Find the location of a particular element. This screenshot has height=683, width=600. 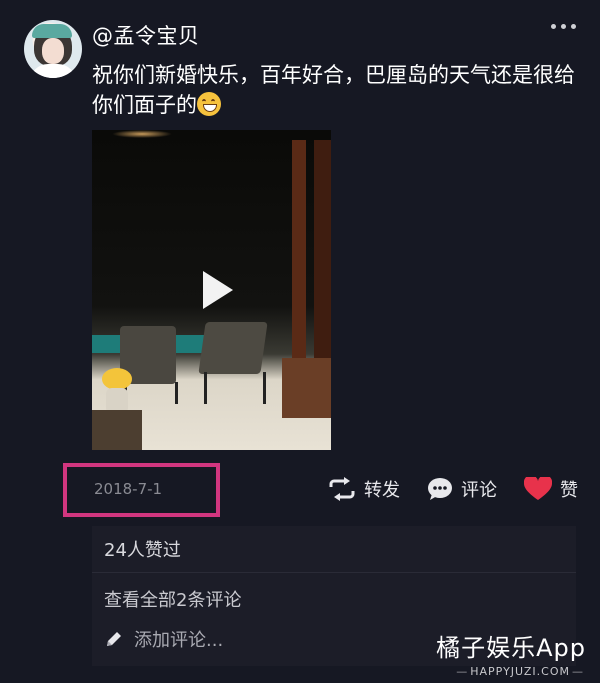

username: @孟令宝贝 is located at coordinates (146, 35).